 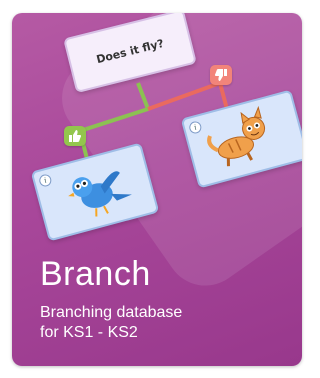 What do you see at coordinates (130, 51) in the screenshot?
I see `question-text: Does it fly?` at bounding box center [130, 51].